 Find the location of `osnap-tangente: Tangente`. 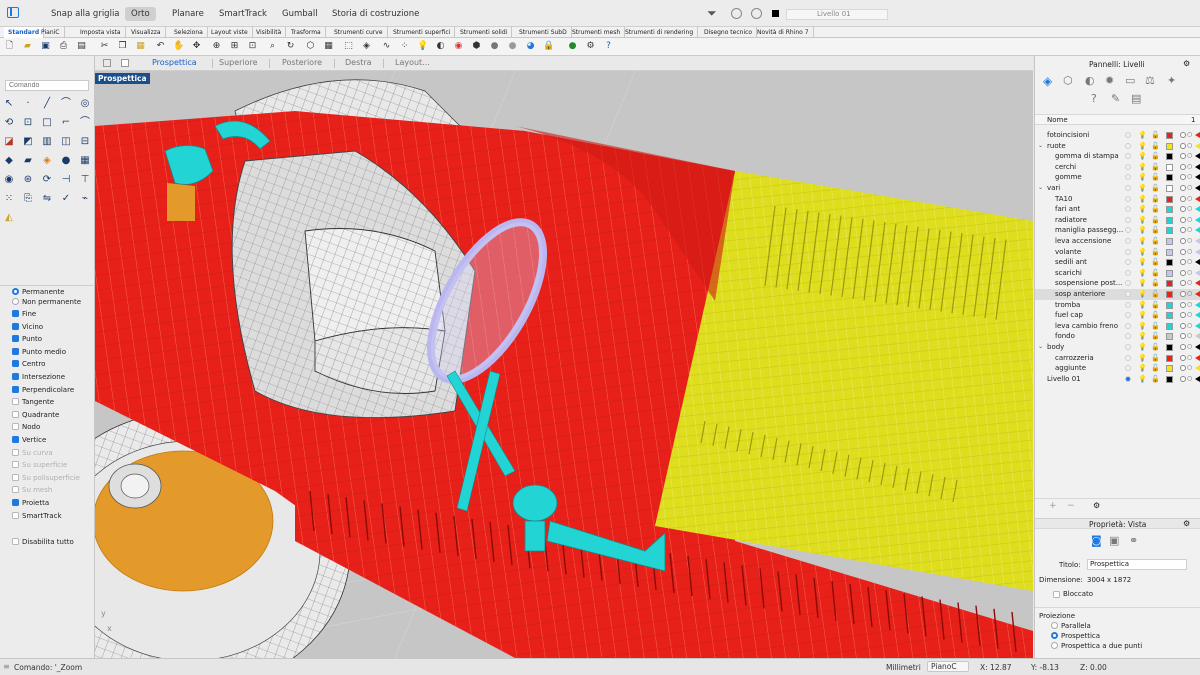

osnap-tangente: Tangente is located at coordinates (33, 402).